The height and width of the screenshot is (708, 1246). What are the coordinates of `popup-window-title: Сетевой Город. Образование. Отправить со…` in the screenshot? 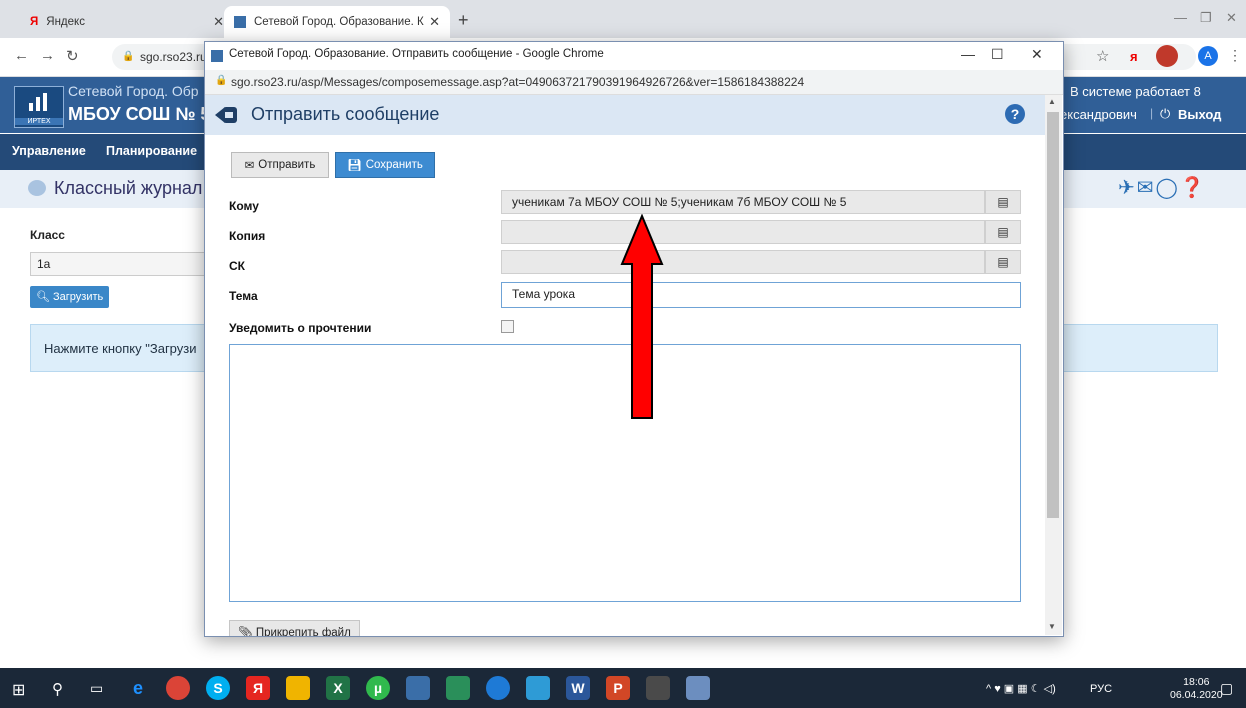 It's located at (416, 54).